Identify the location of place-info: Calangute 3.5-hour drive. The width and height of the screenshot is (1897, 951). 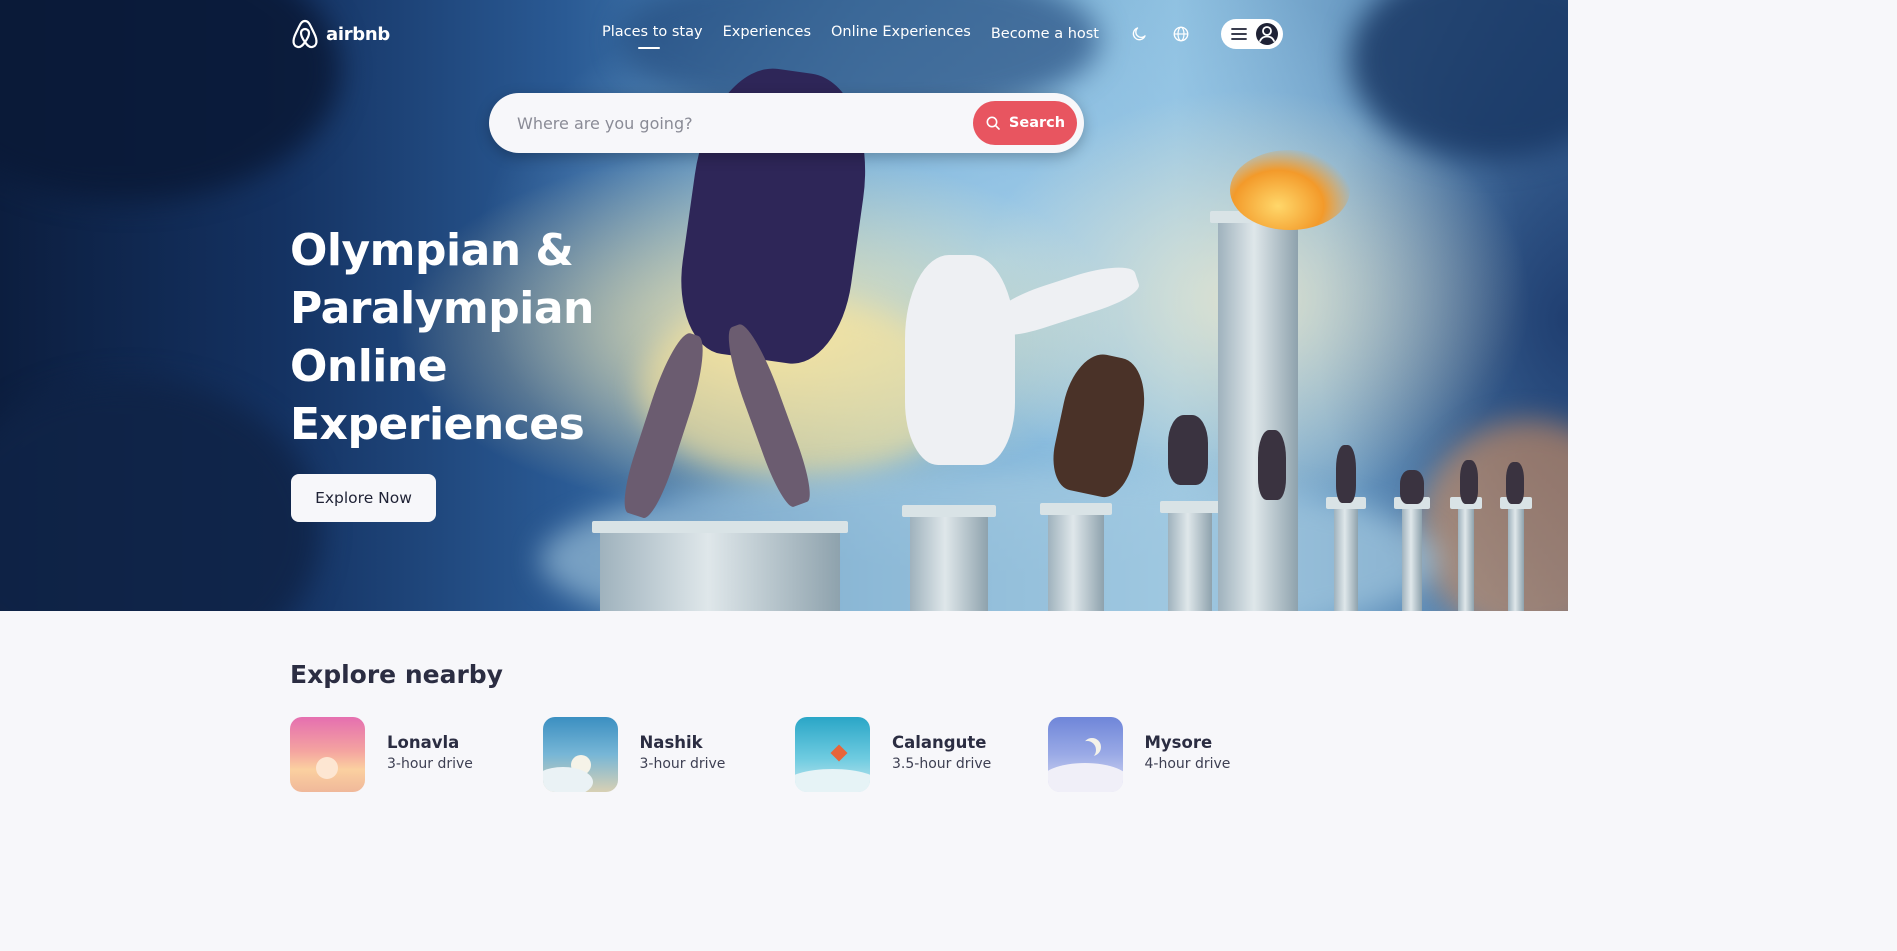
(941, 752).